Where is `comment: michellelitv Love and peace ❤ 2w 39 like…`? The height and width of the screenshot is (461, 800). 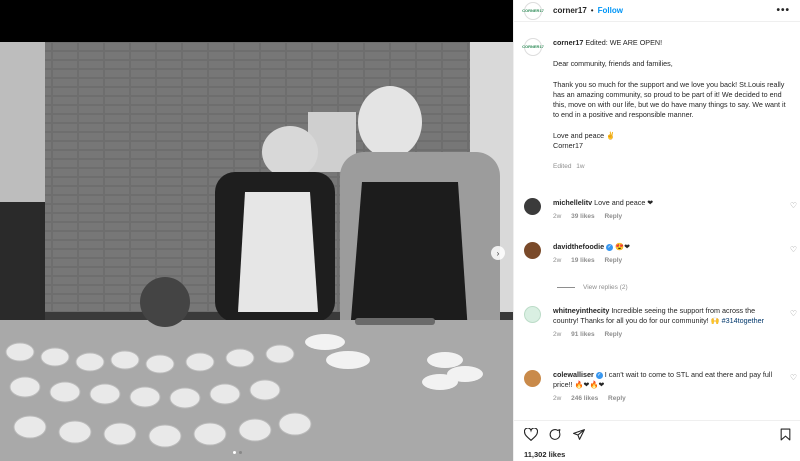
comment: michellelitv Love and peace ❤ 2w 39 like… is located at coordinates (661, 210).